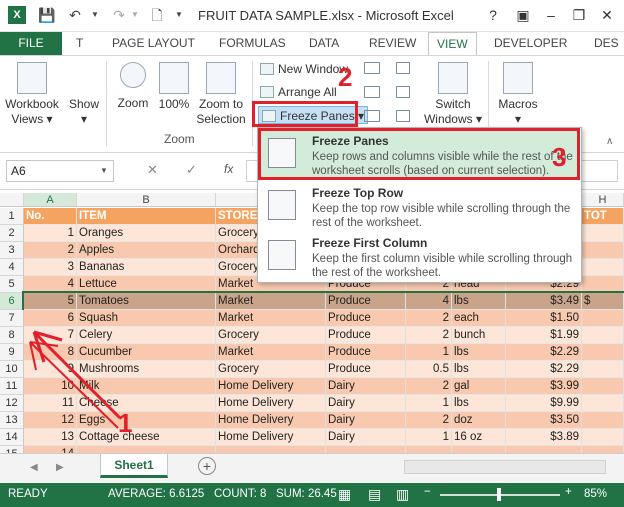  Describe the element at coordinates (603, 437) in the screenshot. I see `cell-h14` at that location.